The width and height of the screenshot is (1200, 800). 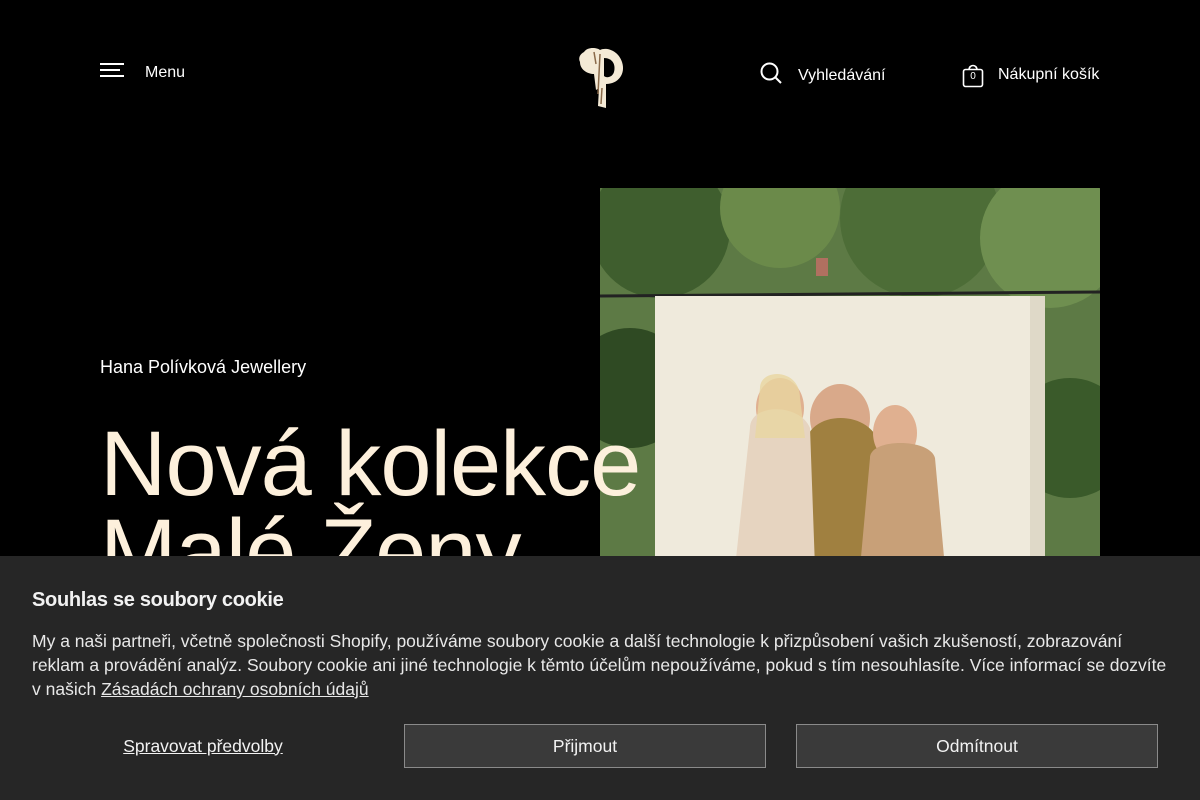 I want to click on cart-label: Nákupní košík, so click(x=1049, y=74).